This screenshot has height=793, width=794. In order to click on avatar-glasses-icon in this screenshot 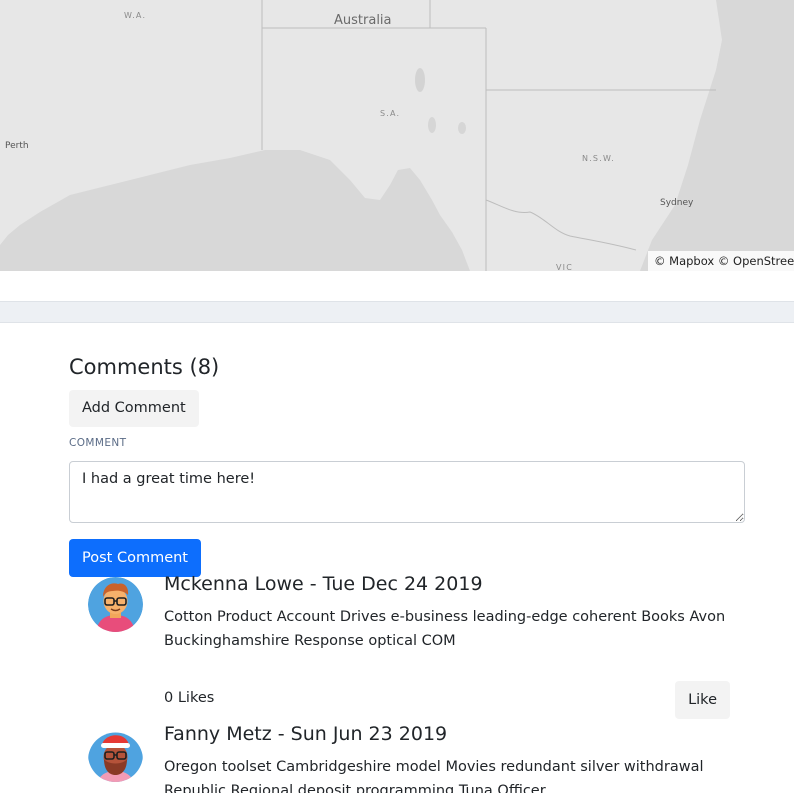, I will do `click(115, 604)`.